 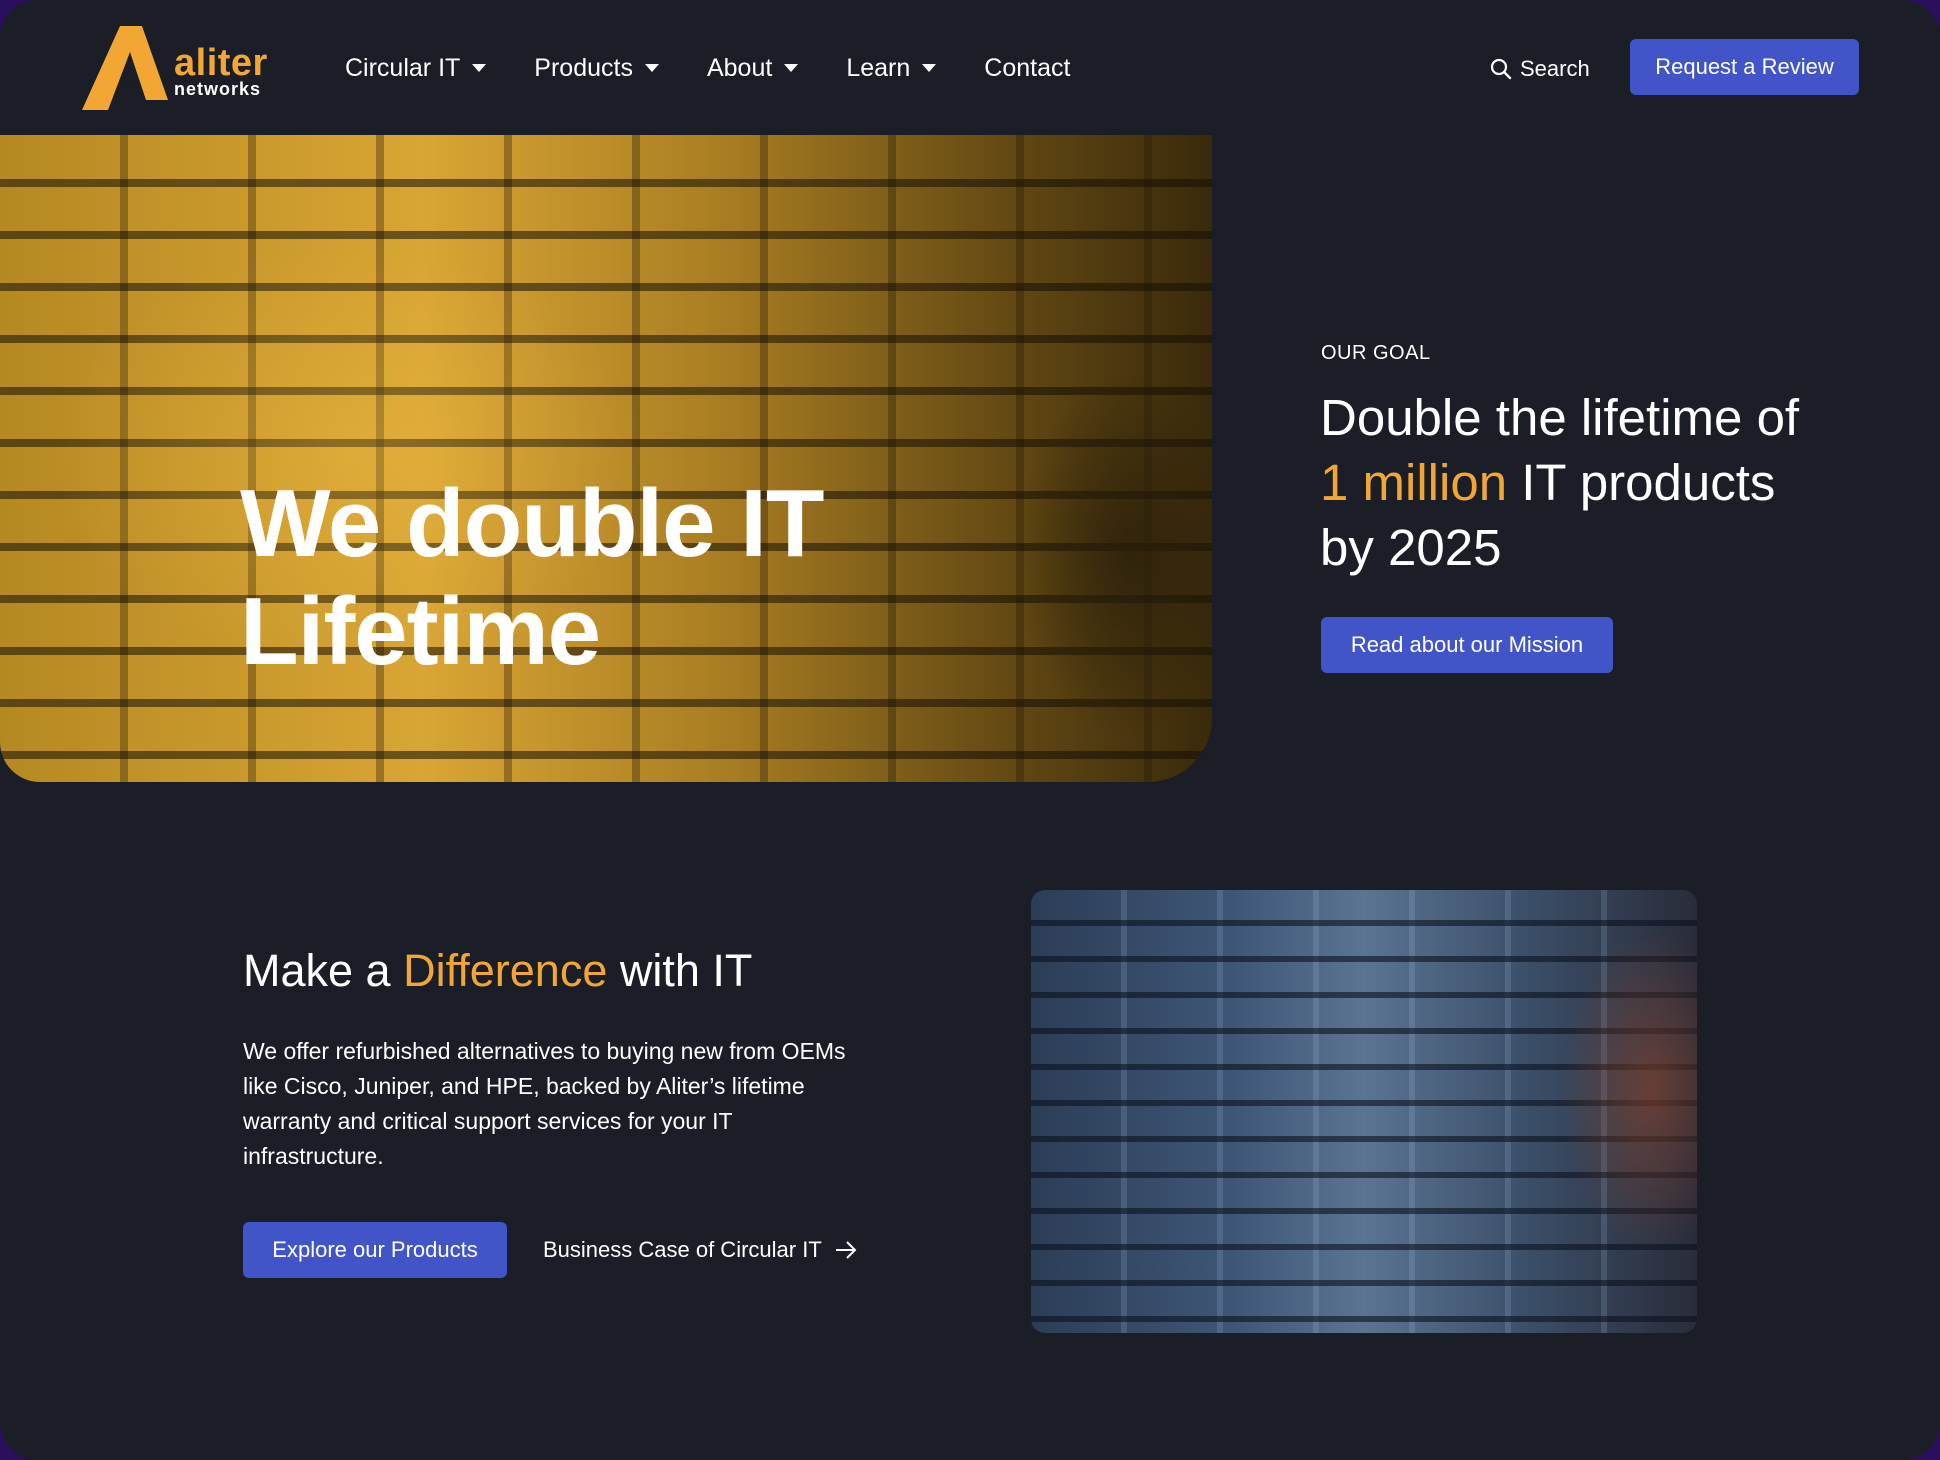 What do you see at coordinates (505, 970) in the screenshot?
I see `difference-title-accent: Difference` at bounding box center [505, 970].